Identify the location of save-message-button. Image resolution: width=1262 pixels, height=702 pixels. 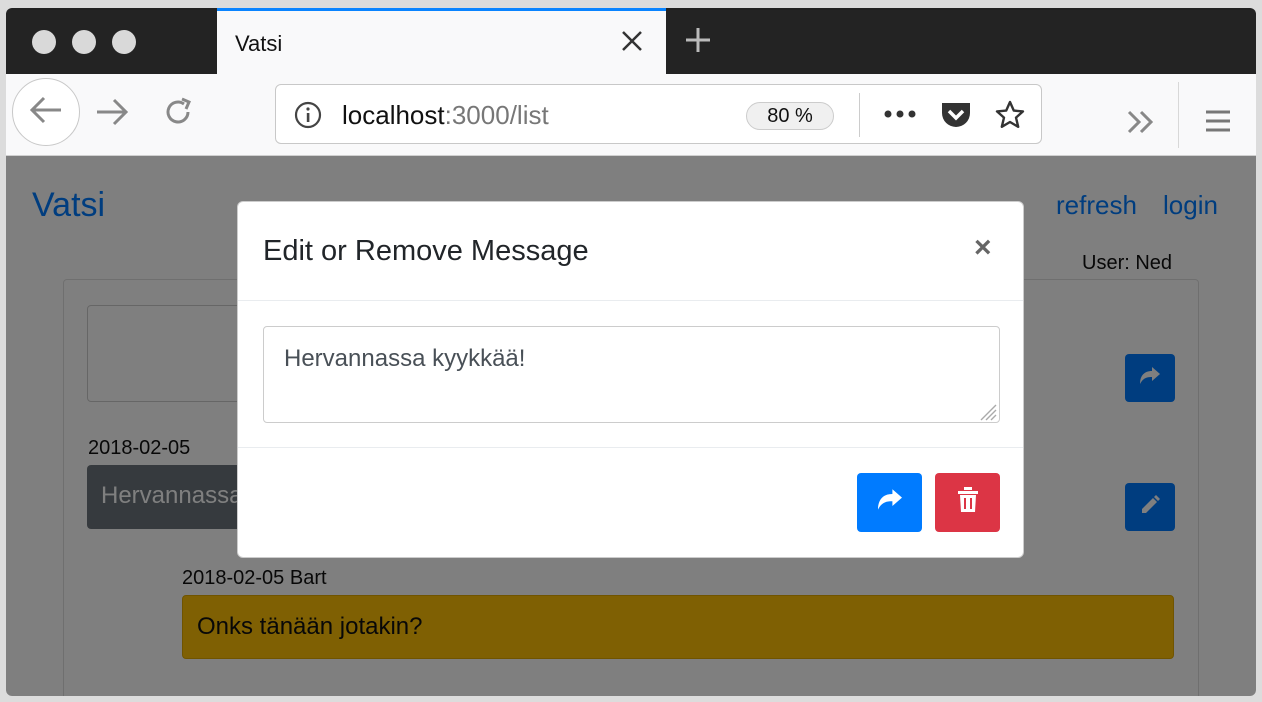
(889, 502).